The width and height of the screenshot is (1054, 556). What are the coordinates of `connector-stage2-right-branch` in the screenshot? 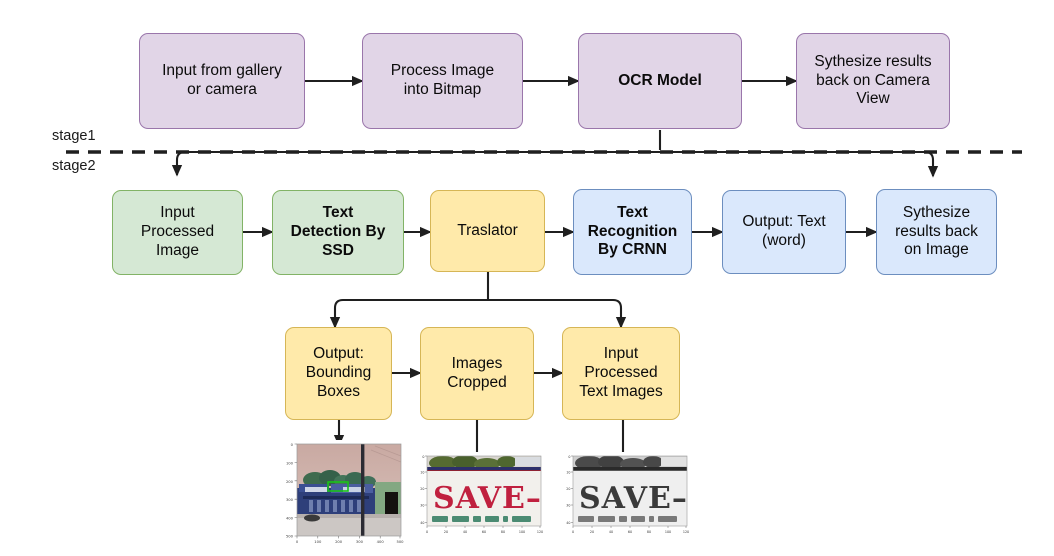 It's located at (799, 164).